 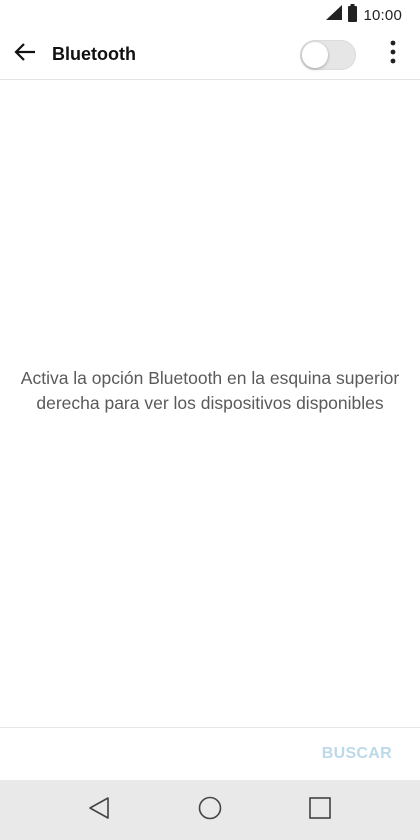 I want to click on back-button, so click(x=25, y=55).